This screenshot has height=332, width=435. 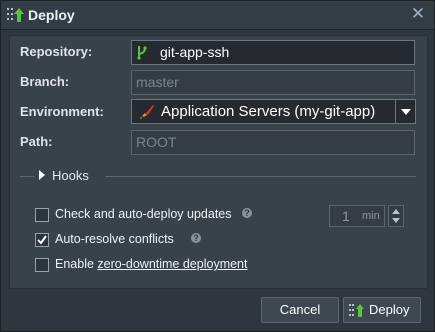 I want to click on checkmark-icon, so click(x=42, y=240).